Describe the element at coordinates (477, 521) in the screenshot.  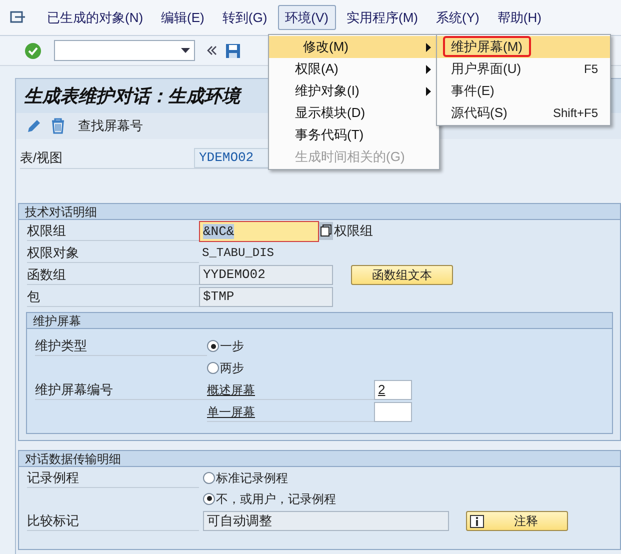
I see `info-icon` at that location.